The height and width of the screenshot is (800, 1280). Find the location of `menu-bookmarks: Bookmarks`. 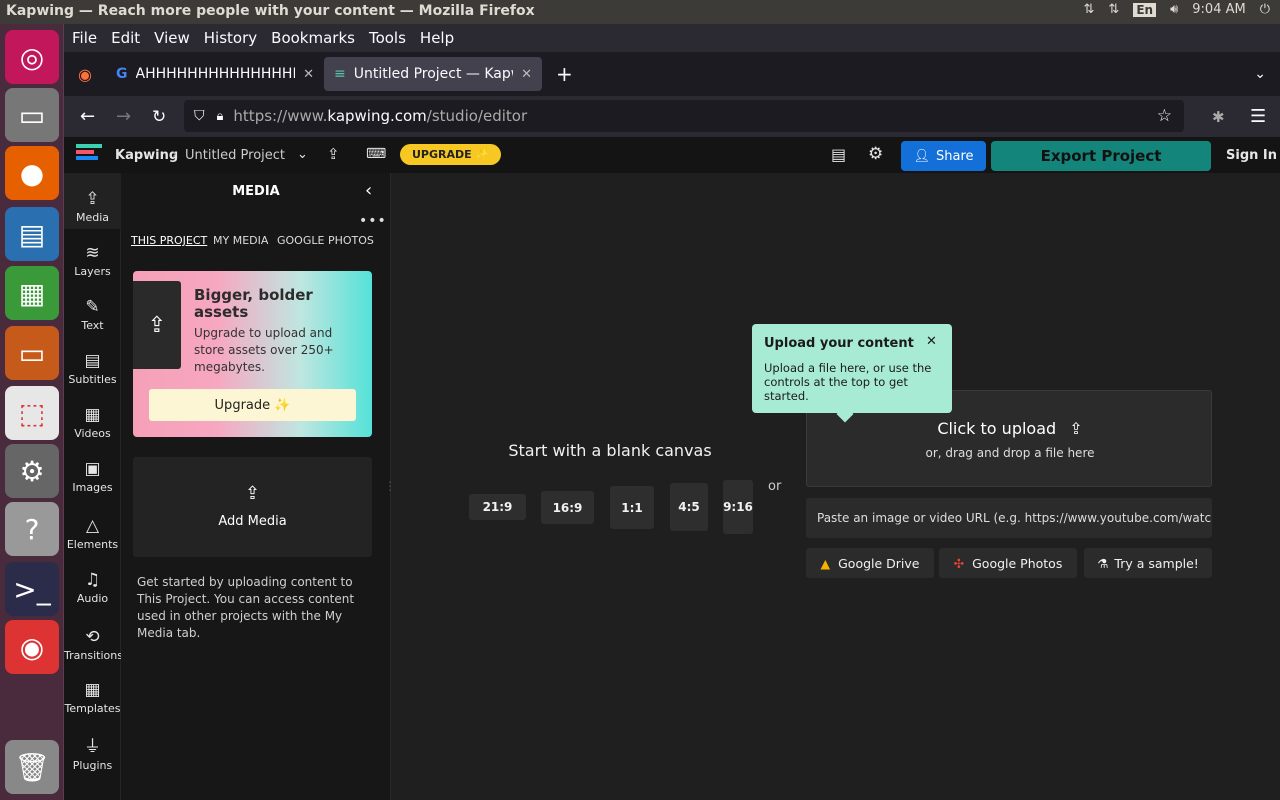

menu-bookmarks: Bookmarks is located at coordinates (313, 38).